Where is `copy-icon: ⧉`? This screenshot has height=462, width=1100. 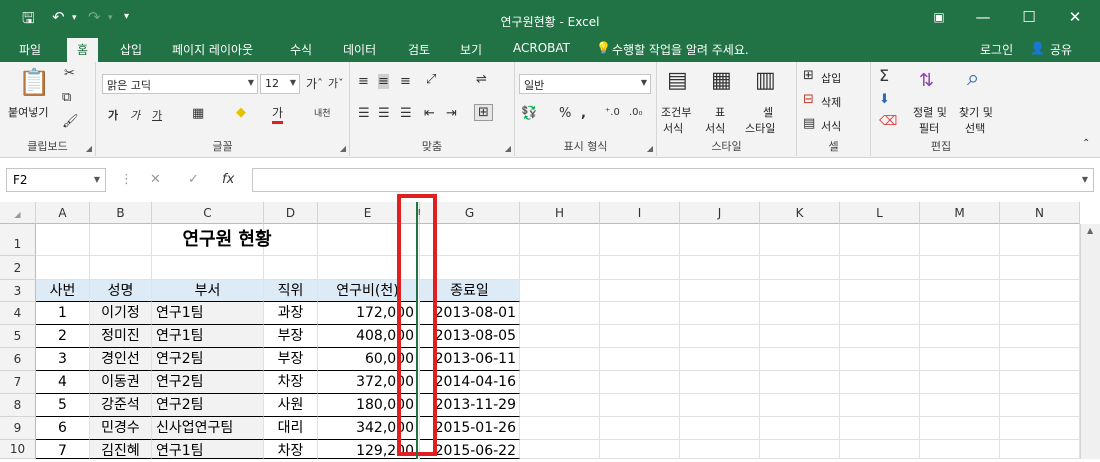 copy-icon: ⧉ is located at coordinates (66, 97).